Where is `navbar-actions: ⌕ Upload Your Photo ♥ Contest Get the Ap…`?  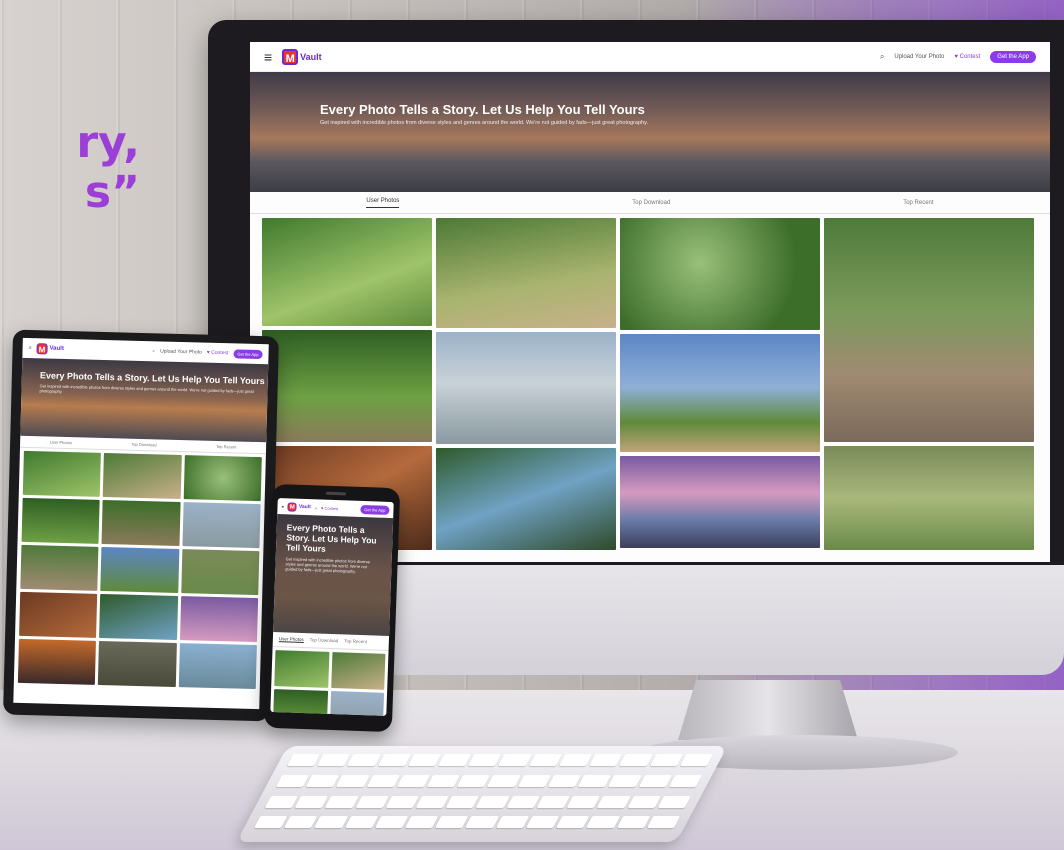 navbar-actions: ⌕ Upload Your Photo ♥ Contest Get the Ap… is located at coordinates (958, 56).